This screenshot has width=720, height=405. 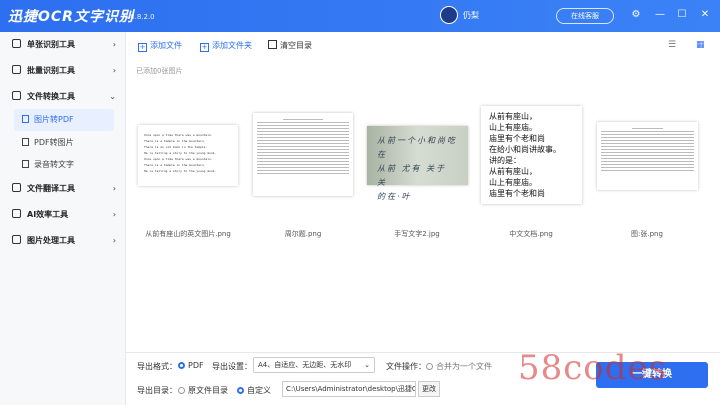 What do you see at coordinates (48, 214) in the screenshot?
I see `sidebar-cat-label: AI效率工具` at bounding box center [48, 214].